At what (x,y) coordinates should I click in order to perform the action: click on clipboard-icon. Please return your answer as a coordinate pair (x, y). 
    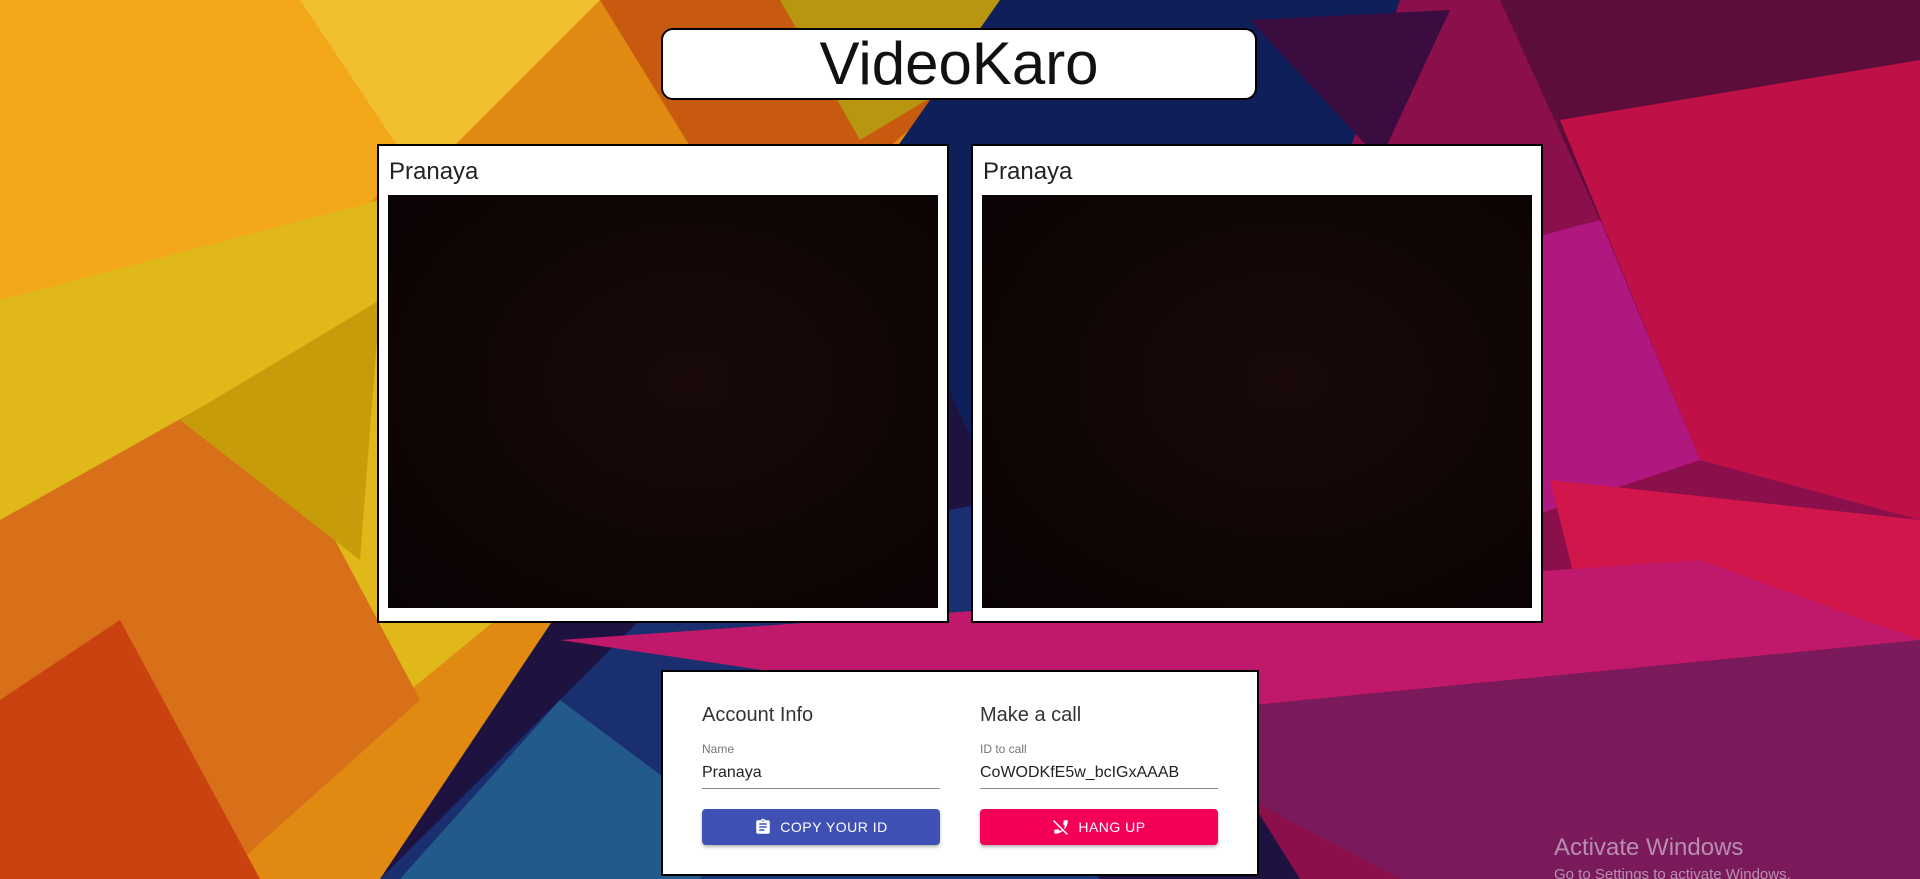
    Looking at the image, I should click on (763, 826).